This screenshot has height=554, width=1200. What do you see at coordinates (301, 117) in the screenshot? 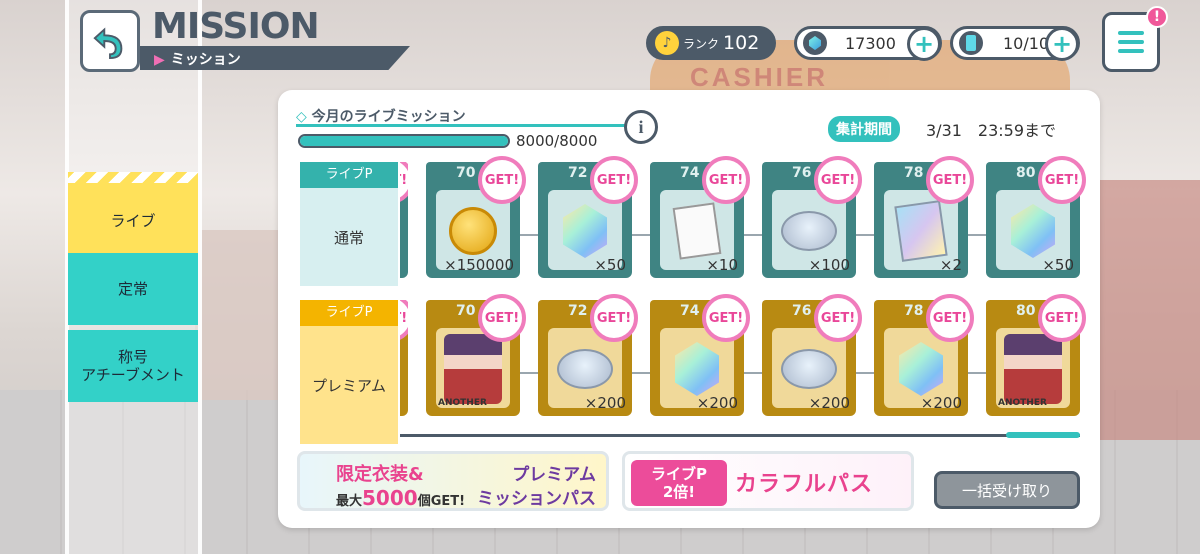
I see `diamond-icon: ◇` at bounding box center [301, 117].